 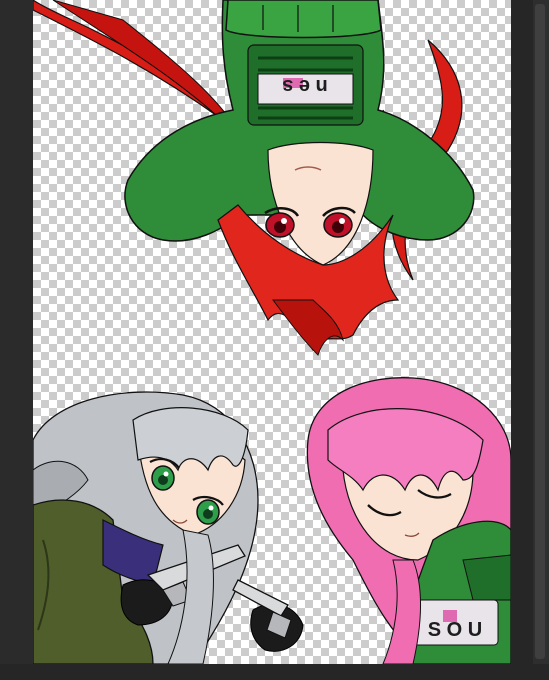 What do you see at coordinates (540, 331) in the screenshot?
I see `scrollbar-thumb` at bounding box center [540, 331].